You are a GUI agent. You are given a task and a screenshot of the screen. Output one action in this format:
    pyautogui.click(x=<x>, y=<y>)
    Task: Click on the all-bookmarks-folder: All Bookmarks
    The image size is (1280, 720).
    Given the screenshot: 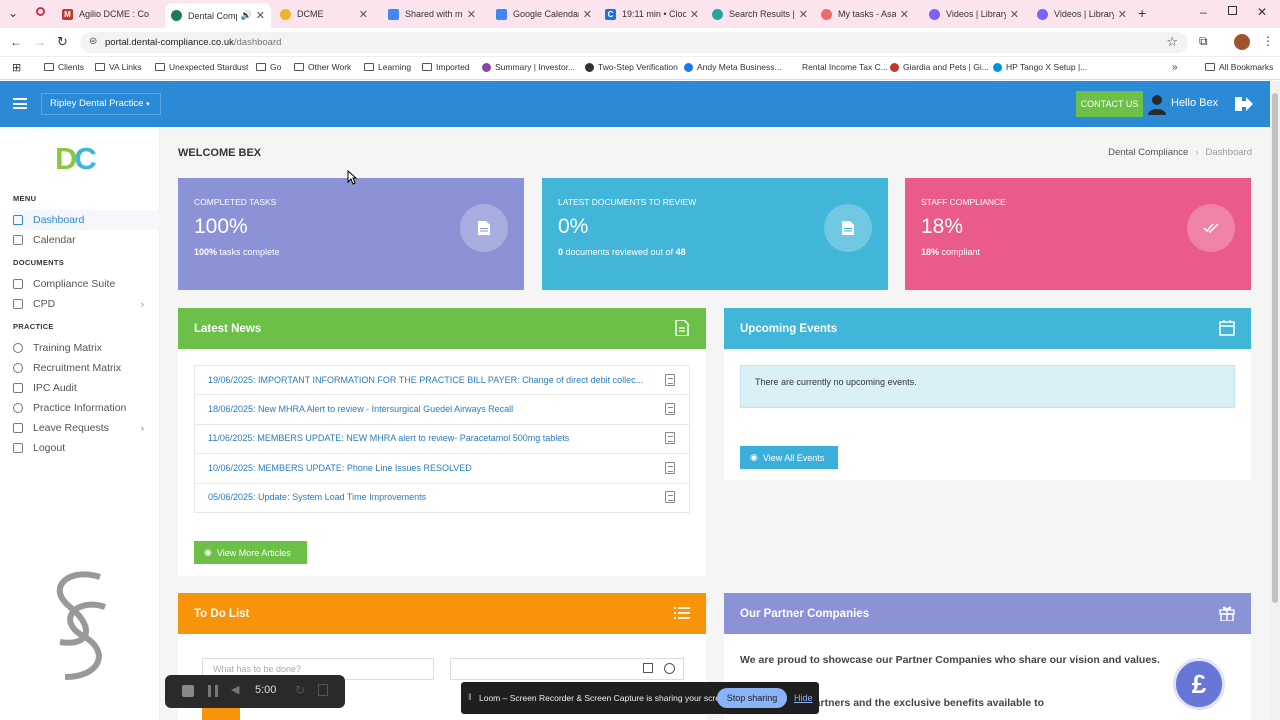 What is the action you would take?
    pyautogui.click(x=1239, y=67)
    